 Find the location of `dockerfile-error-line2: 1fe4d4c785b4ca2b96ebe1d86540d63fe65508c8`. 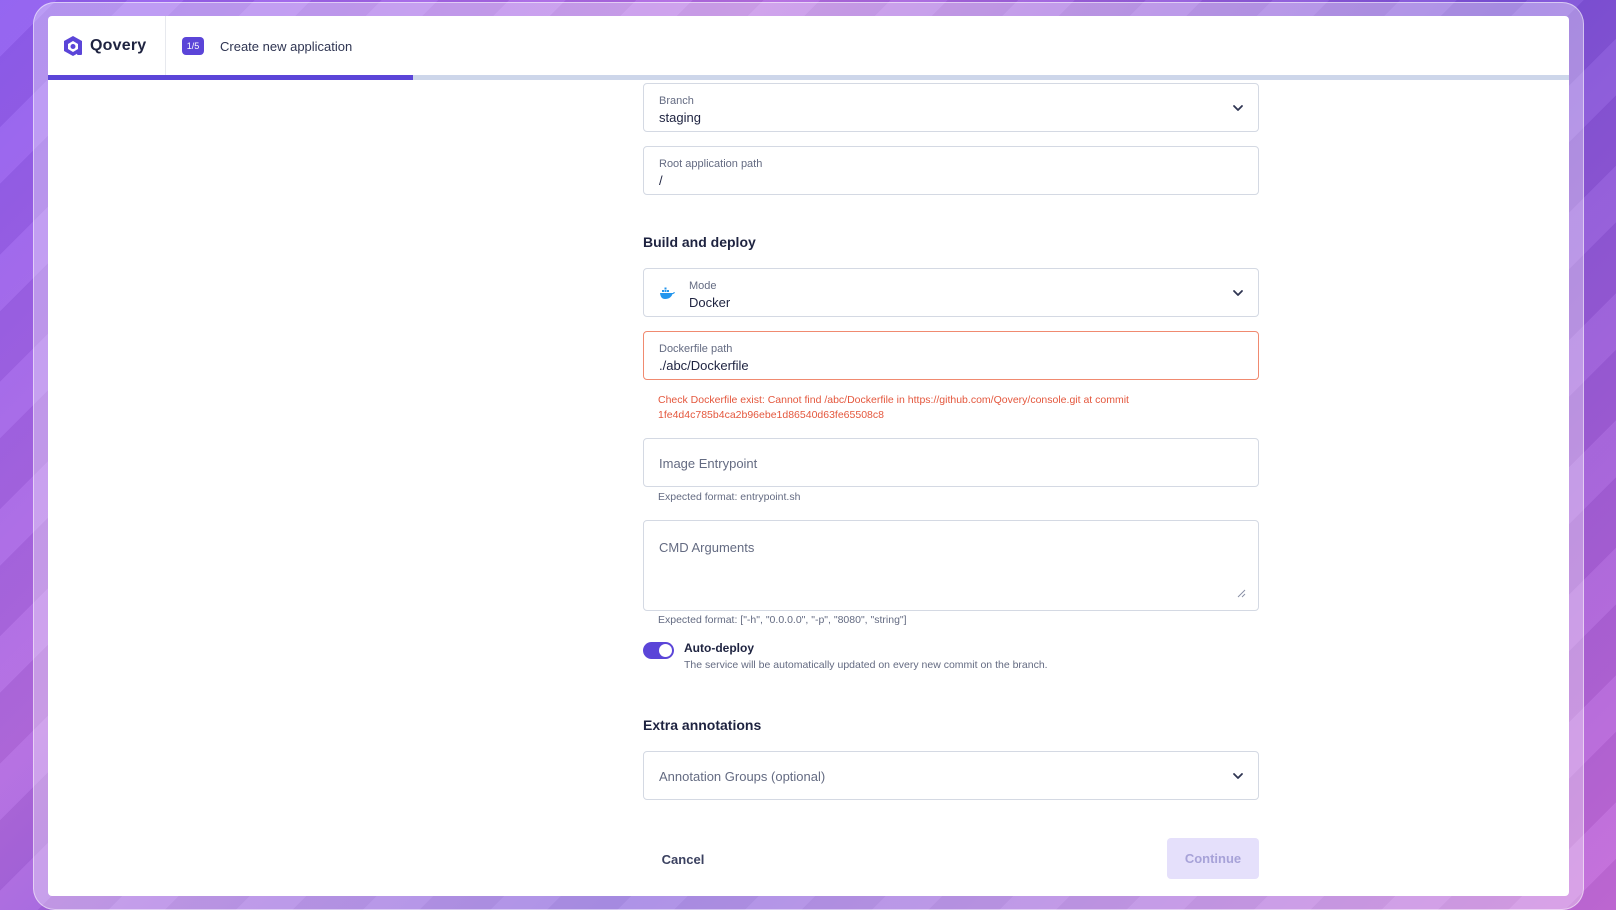

dockerfile-error-line2: 1fe4d4c785b4ca2b96ebe1d86540d63fe65508c8 is located at coordinates (938, 415).